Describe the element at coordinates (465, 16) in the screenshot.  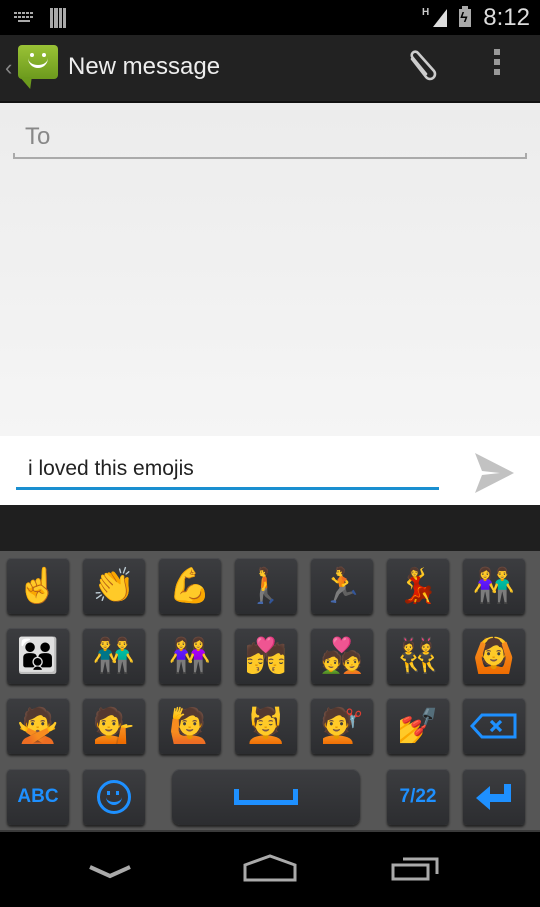
I see `battery-charging-icon` at that location.